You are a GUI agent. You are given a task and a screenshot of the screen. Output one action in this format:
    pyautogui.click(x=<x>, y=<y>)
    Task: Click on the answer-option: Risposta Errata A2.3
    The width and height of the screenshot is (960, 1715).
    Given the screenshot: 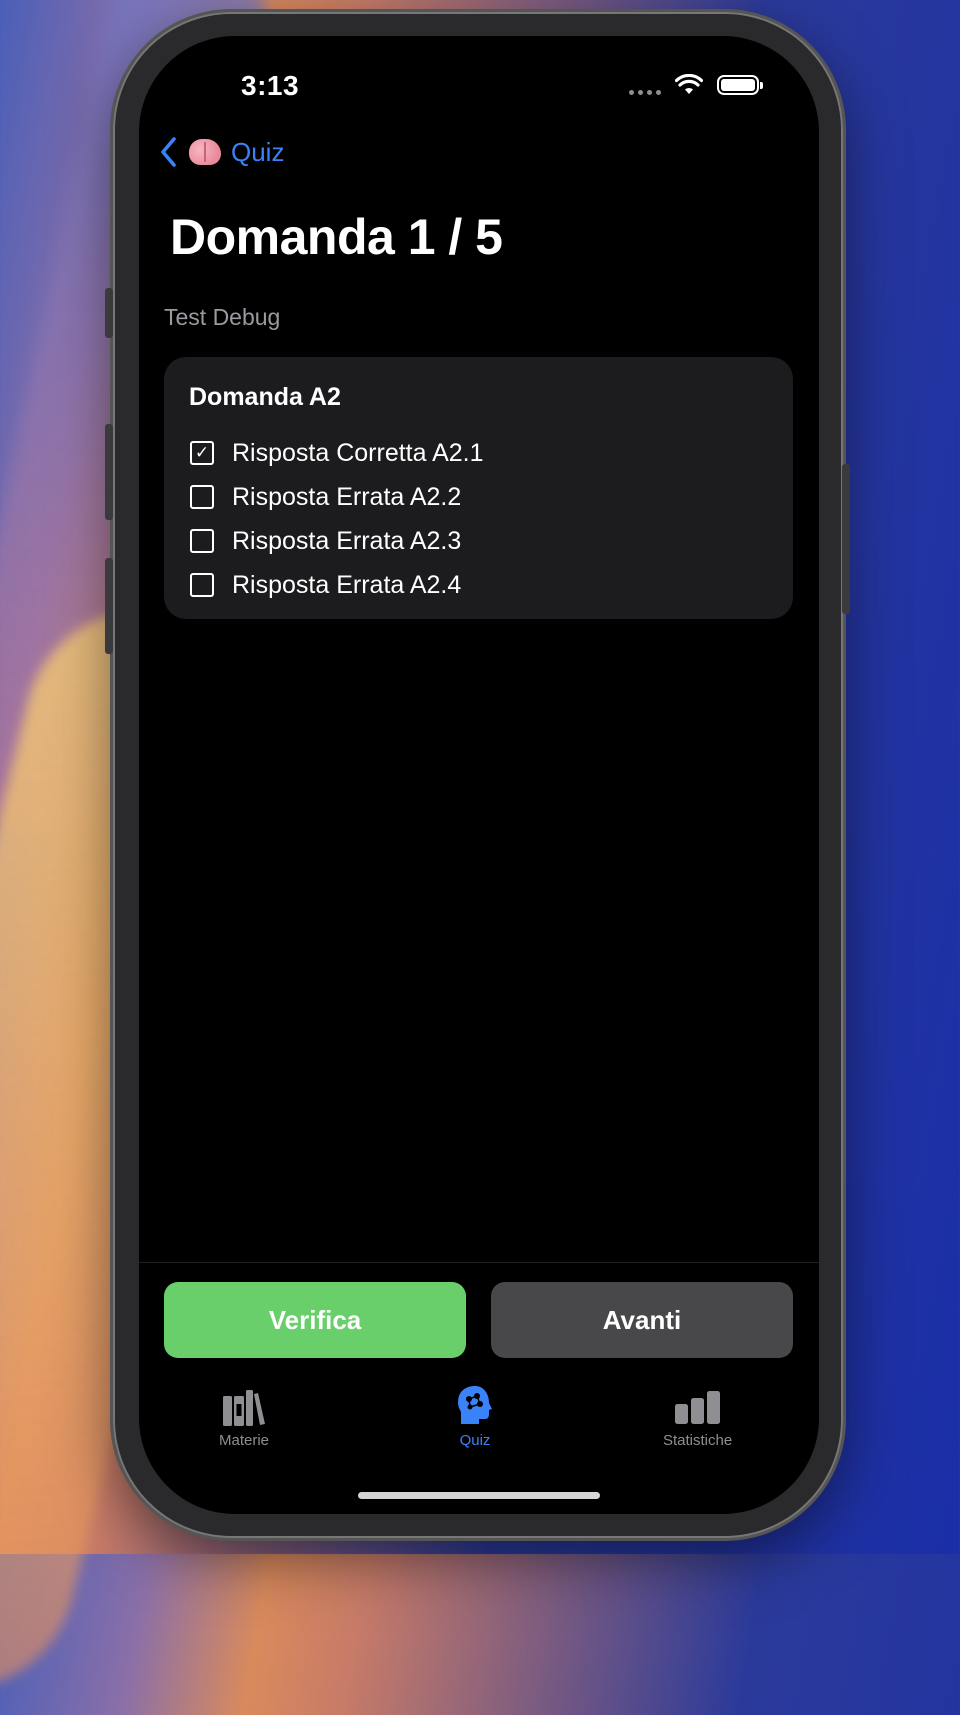 What is the action you would take?
    pyautogui.click(x=337, y=541)
    